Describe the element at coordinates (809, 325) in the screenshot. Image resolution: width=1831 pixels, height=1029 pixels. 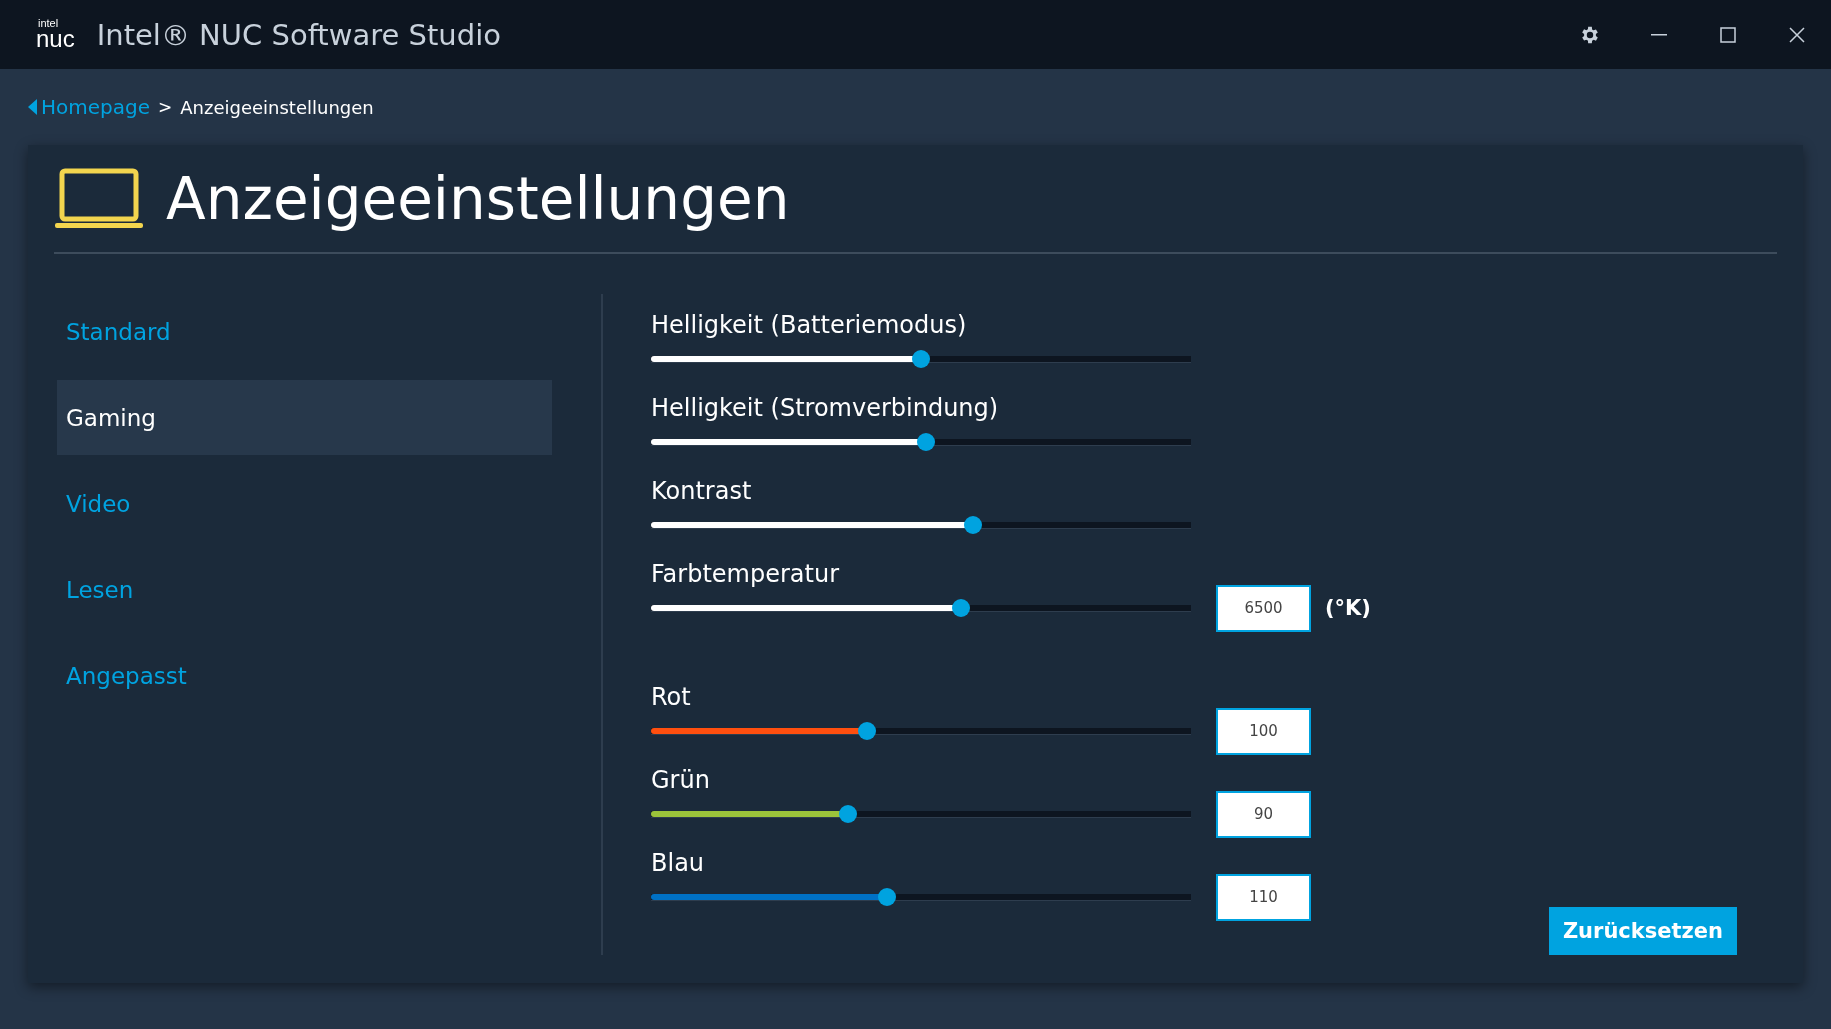
I see `slider-label: Helligkeit (Batteriemodus)` at that location.